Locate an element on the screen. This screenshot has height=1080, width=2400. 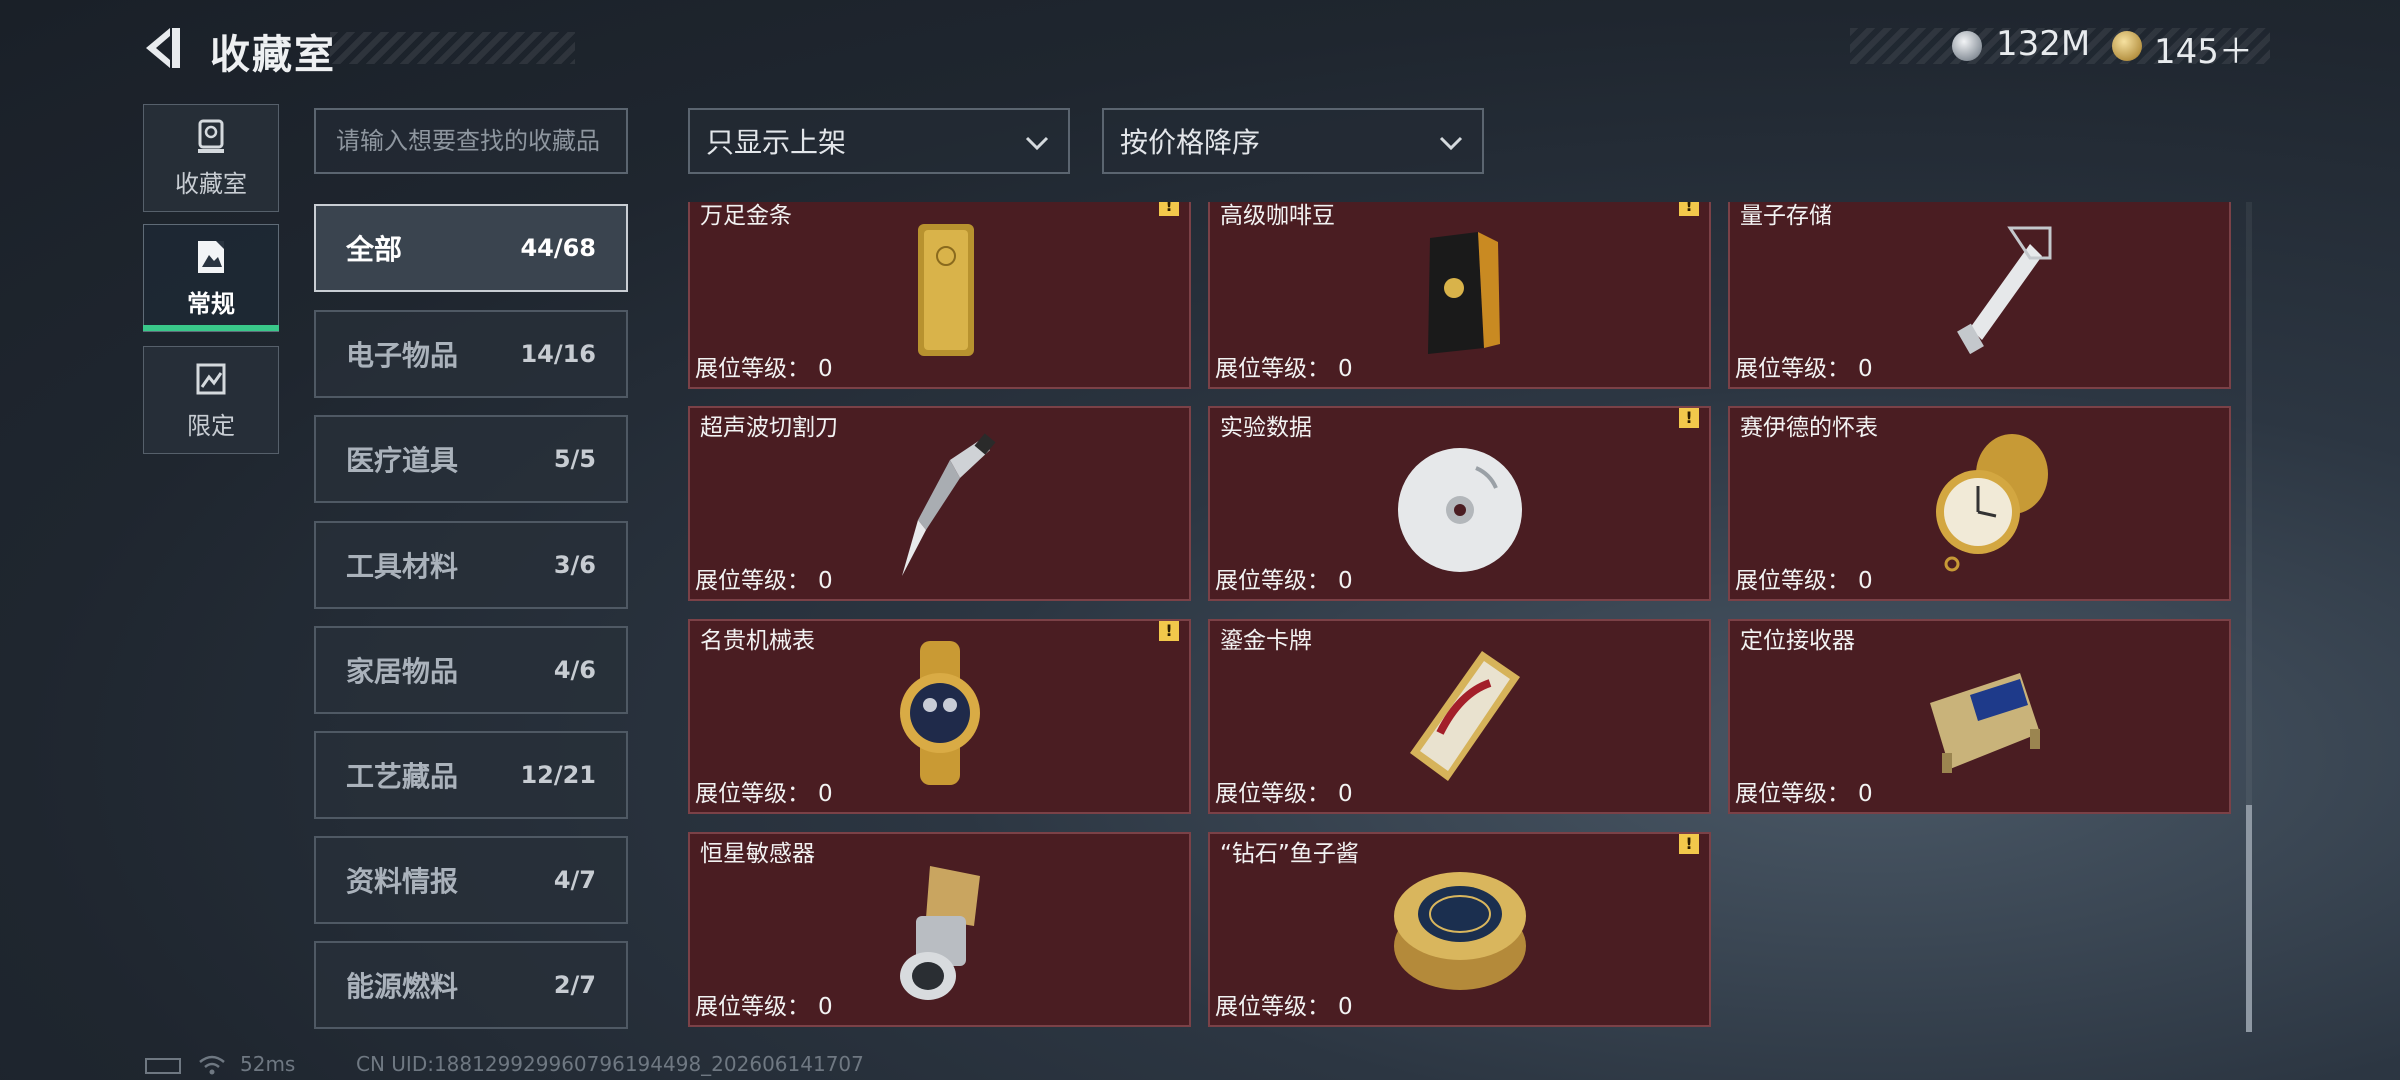
active-tab-indicator is located at coordinates (211, 328).